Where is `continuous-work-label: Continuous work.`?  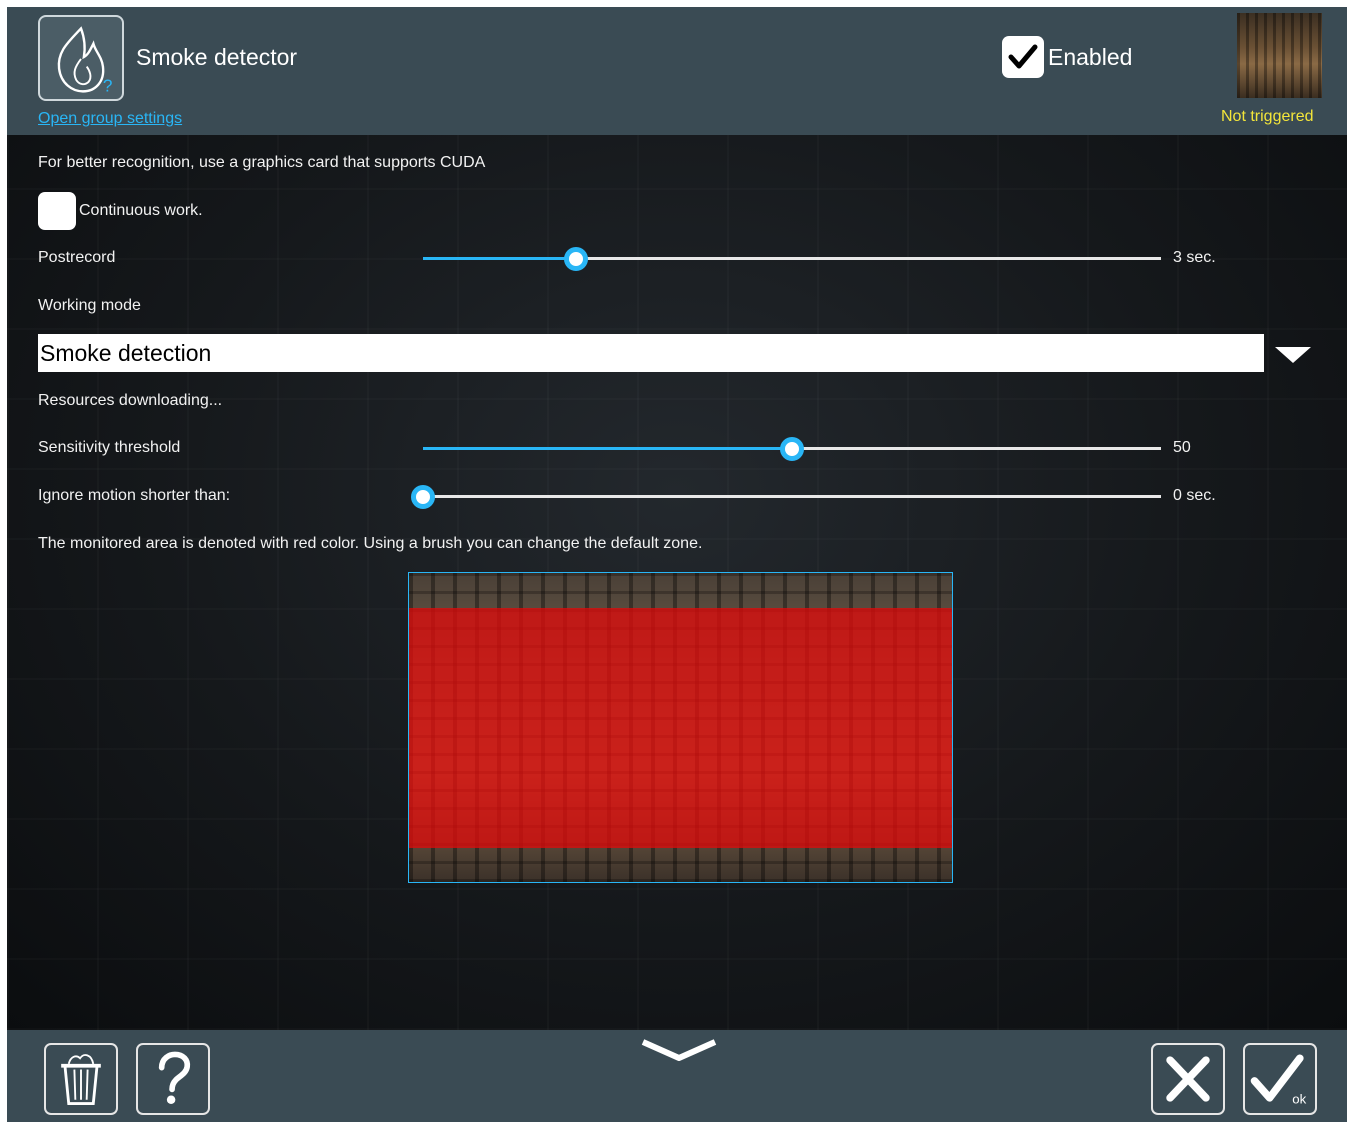
continuous-work-label: Continuous work. is located at coordinates (141, 210).